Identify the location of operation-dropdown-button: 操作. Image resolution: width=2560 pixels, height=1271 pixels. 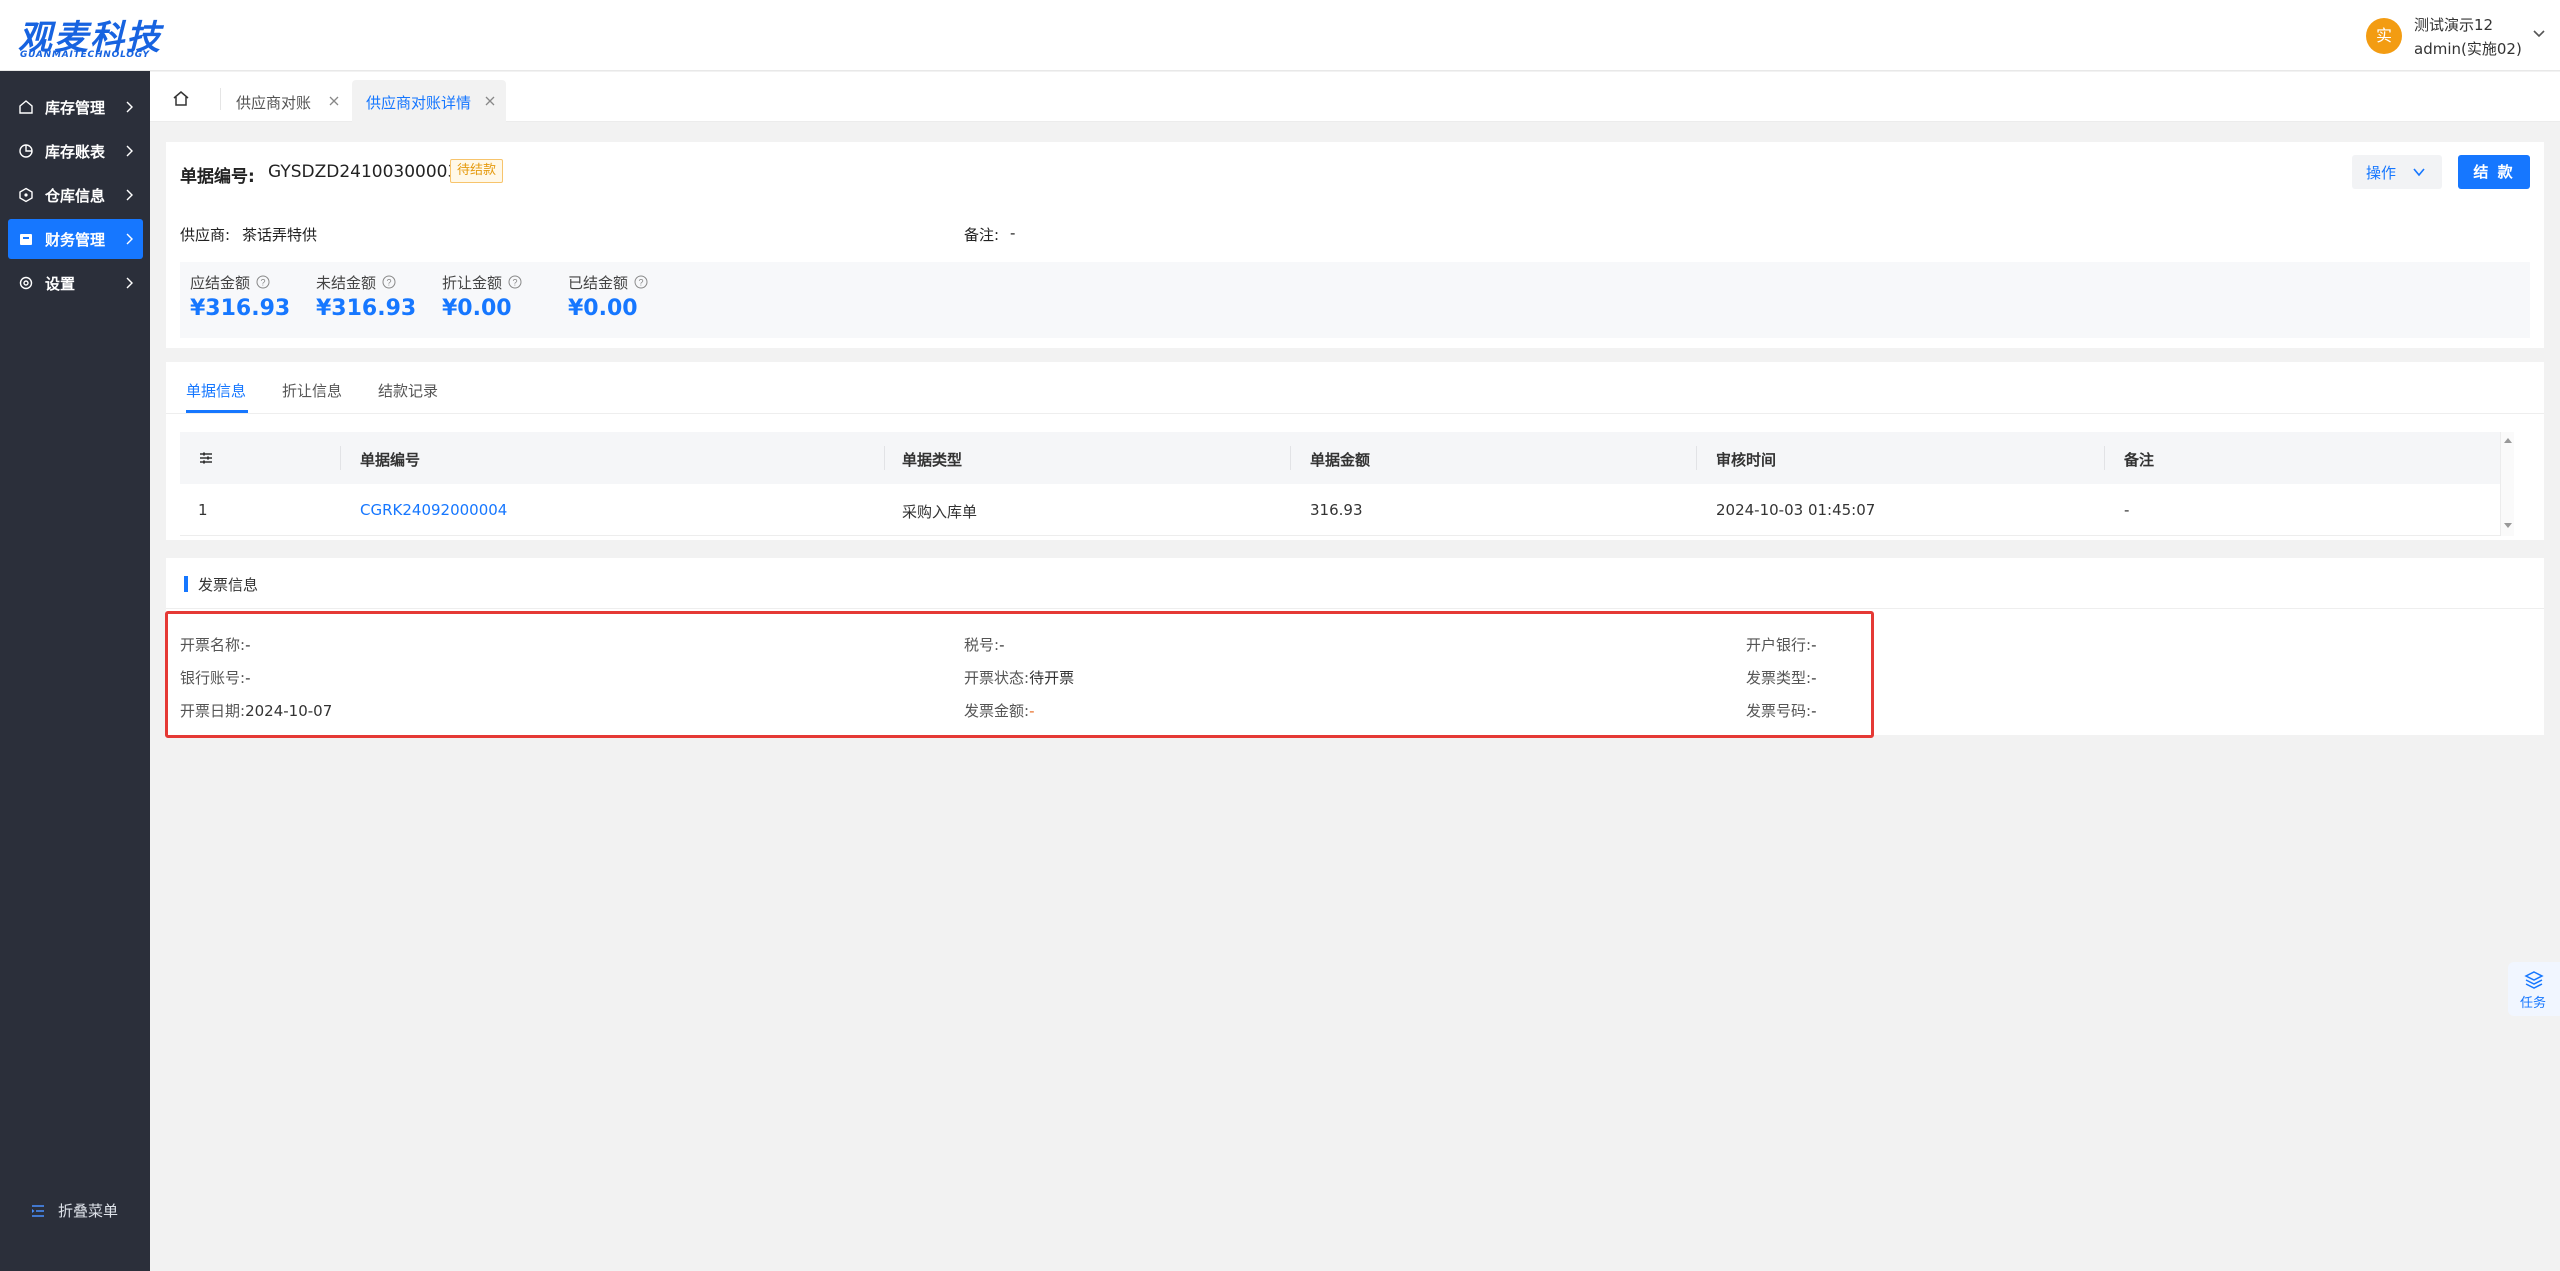
(2397, 172).